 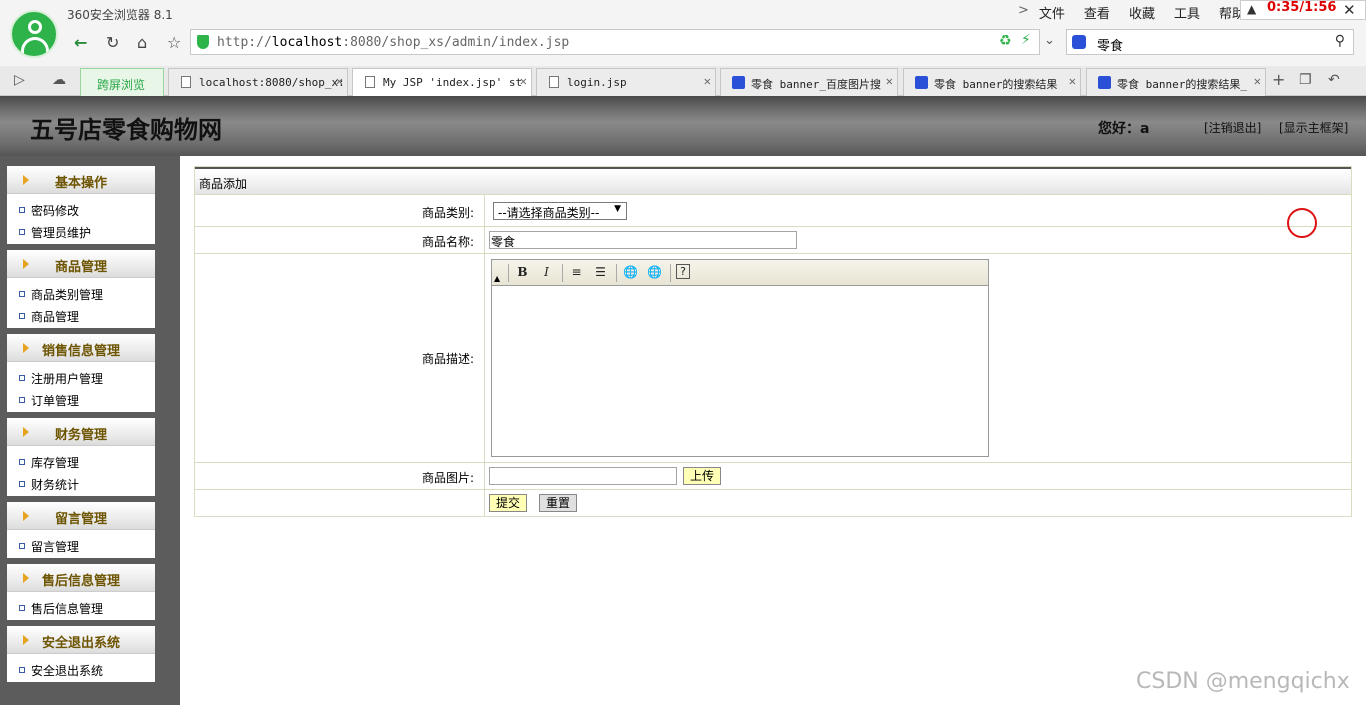 What do you see at coordinates (447, 359) in the screenshot?
I see `description-label: 商品描述:` at bounding box center [447, 359].